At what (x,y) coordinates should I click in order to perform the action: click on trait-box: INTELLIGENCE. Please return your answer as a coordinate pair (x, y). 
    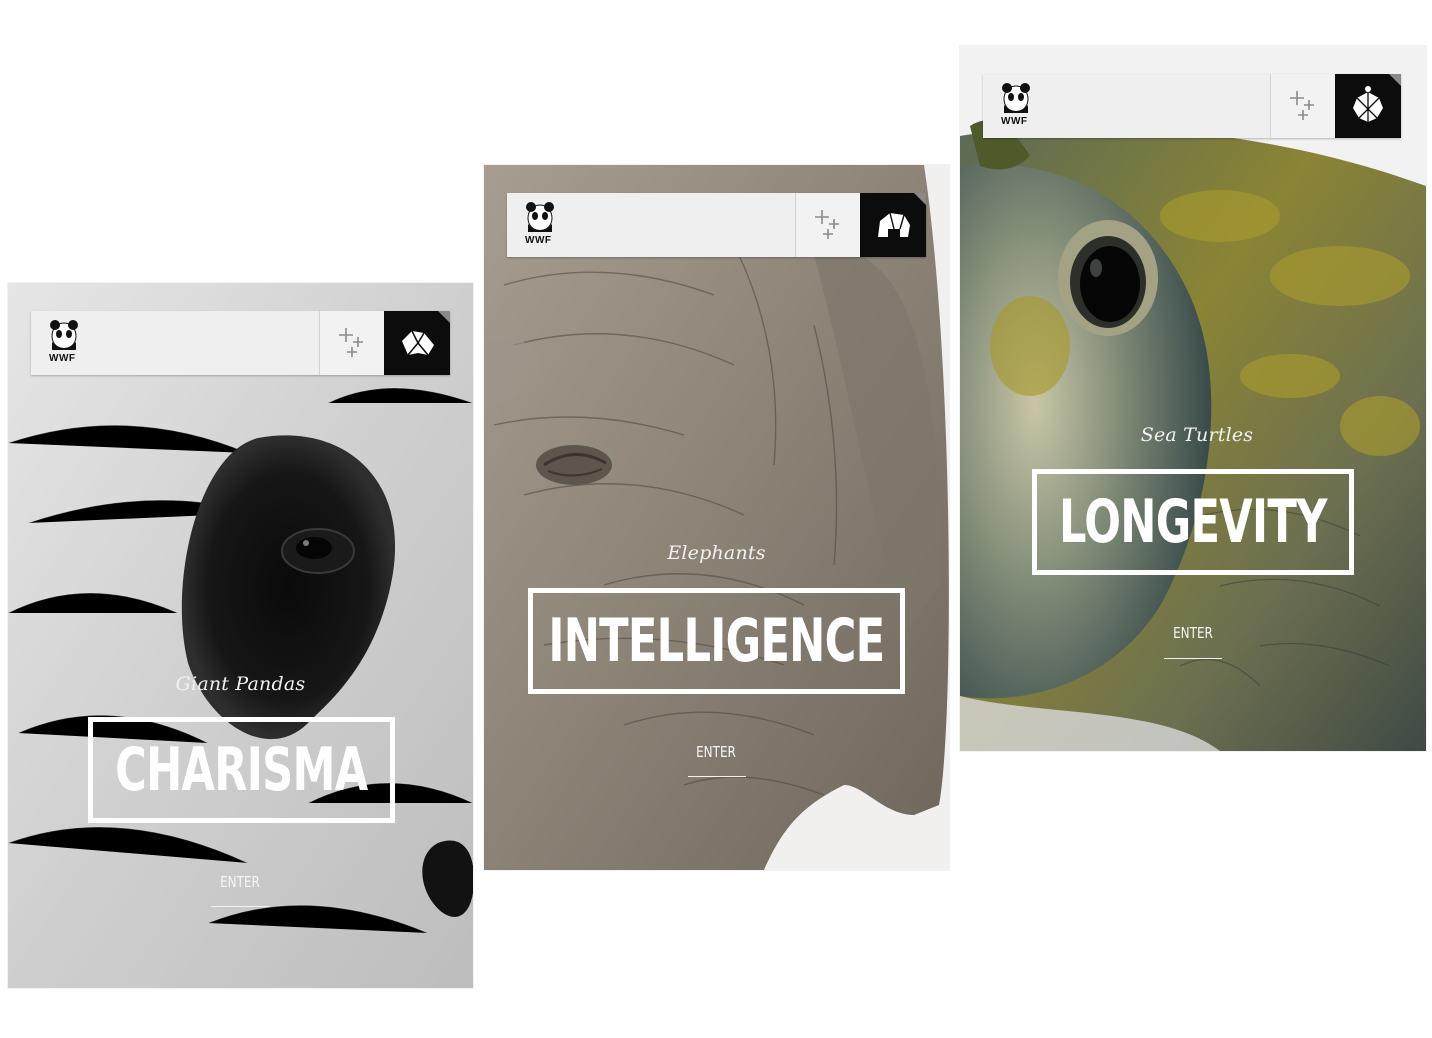
    Looking at the image, I should click on (716, 641).